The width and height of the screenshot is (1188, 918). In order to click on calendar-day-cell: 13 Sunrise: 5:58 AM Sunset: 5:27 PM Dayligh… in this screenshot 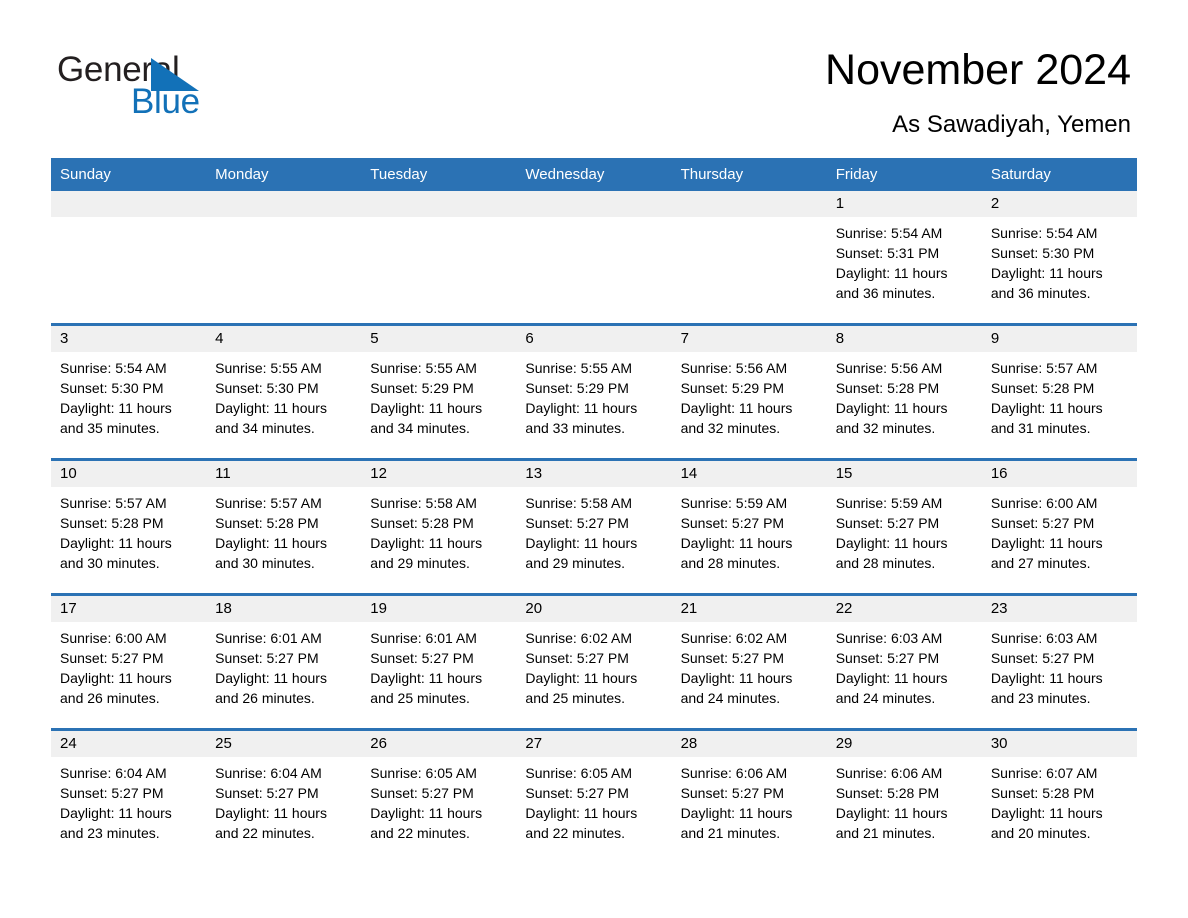, I will do `click(594, 526)`.